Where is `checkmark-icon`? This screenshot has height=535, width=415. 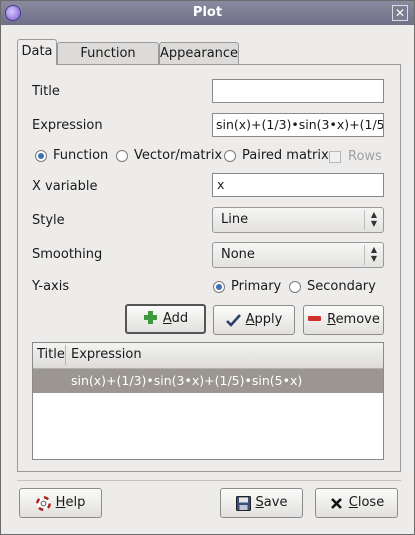
checkmark-icon is located at coordinates (233, 319).